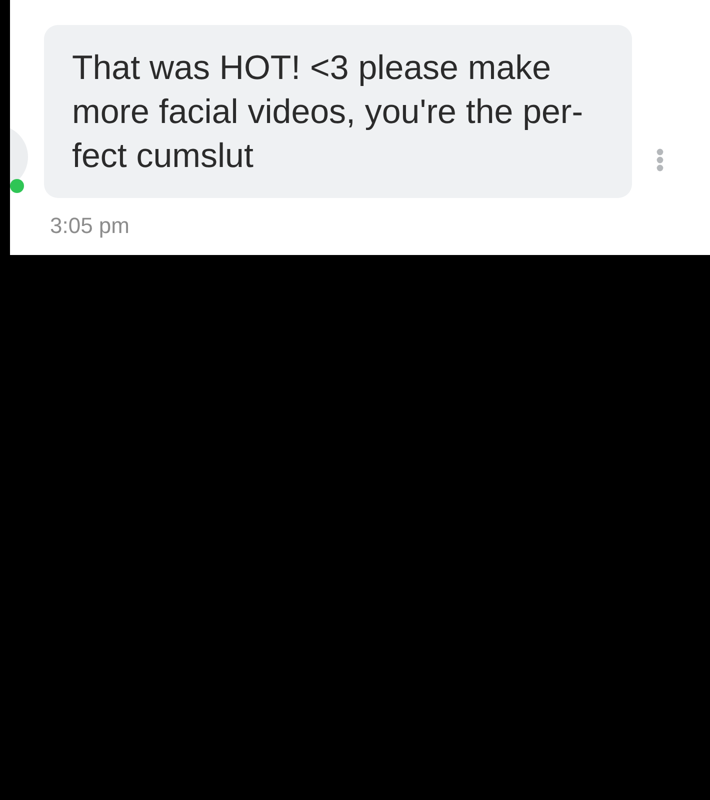 The width and height of the screenshot is (710, 800). Describe the element at coordinates (328, 112) in the screenshot. I see `message-text: That was HOT! <3 please make more facial videos, you're the per- fect cumslut` at that location.